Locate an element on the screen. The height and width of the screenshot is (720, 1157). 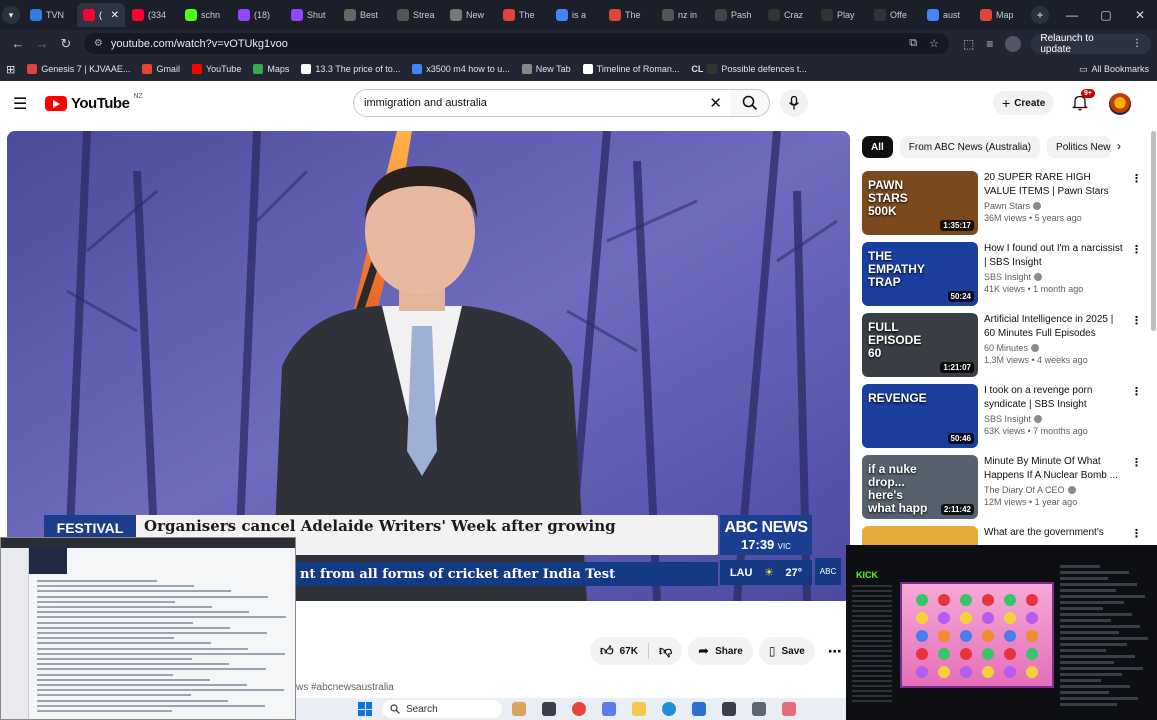
hamburger-menu-icon: ☰ is located at coordinates (20, 104).